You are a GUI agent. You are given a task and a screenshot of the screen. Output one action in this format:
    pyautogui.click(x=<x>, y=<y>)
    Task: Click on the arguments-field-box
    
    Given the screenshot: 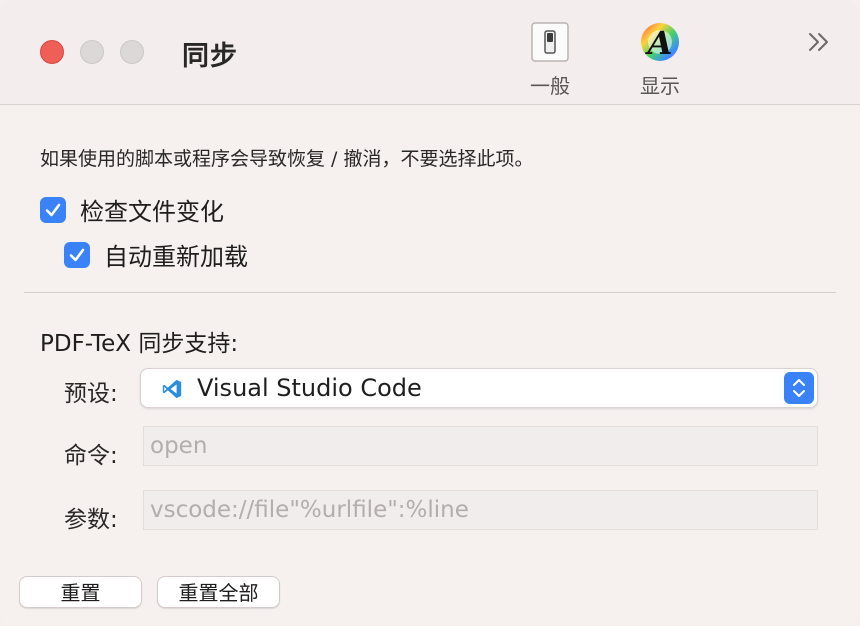 What is the action you would take?
    pyautogui.click(x=480, y=510)
    